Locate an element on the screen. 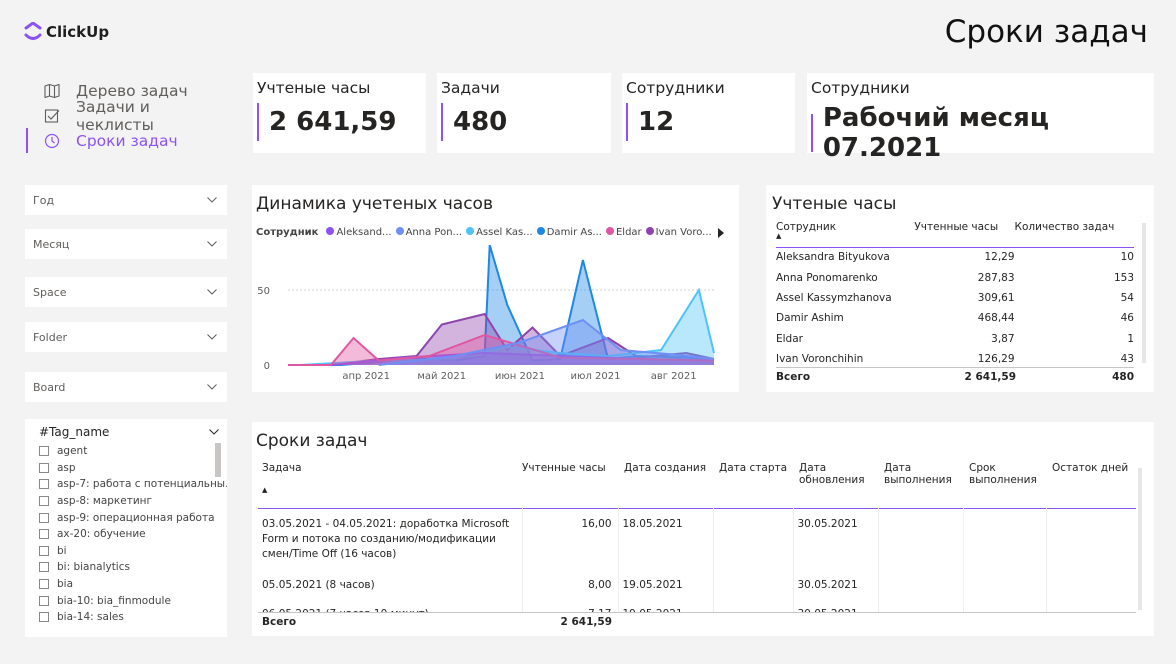  table-cell: Aleksandra Bityukova is located at coordinates (833, 257).